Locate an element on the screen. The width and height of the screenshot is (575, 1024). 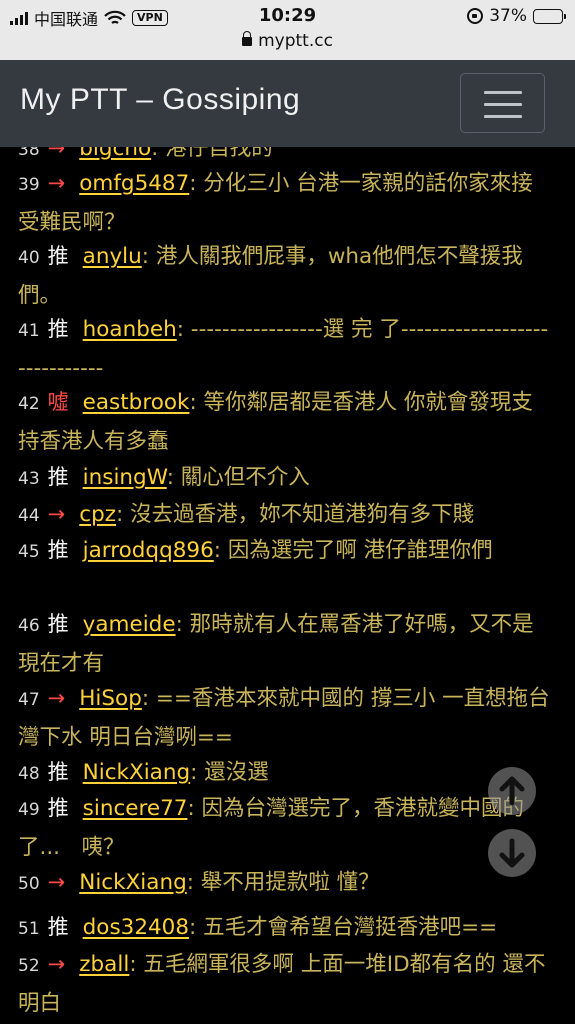
navbar-toggle-button is located at coordinates (502, 103).